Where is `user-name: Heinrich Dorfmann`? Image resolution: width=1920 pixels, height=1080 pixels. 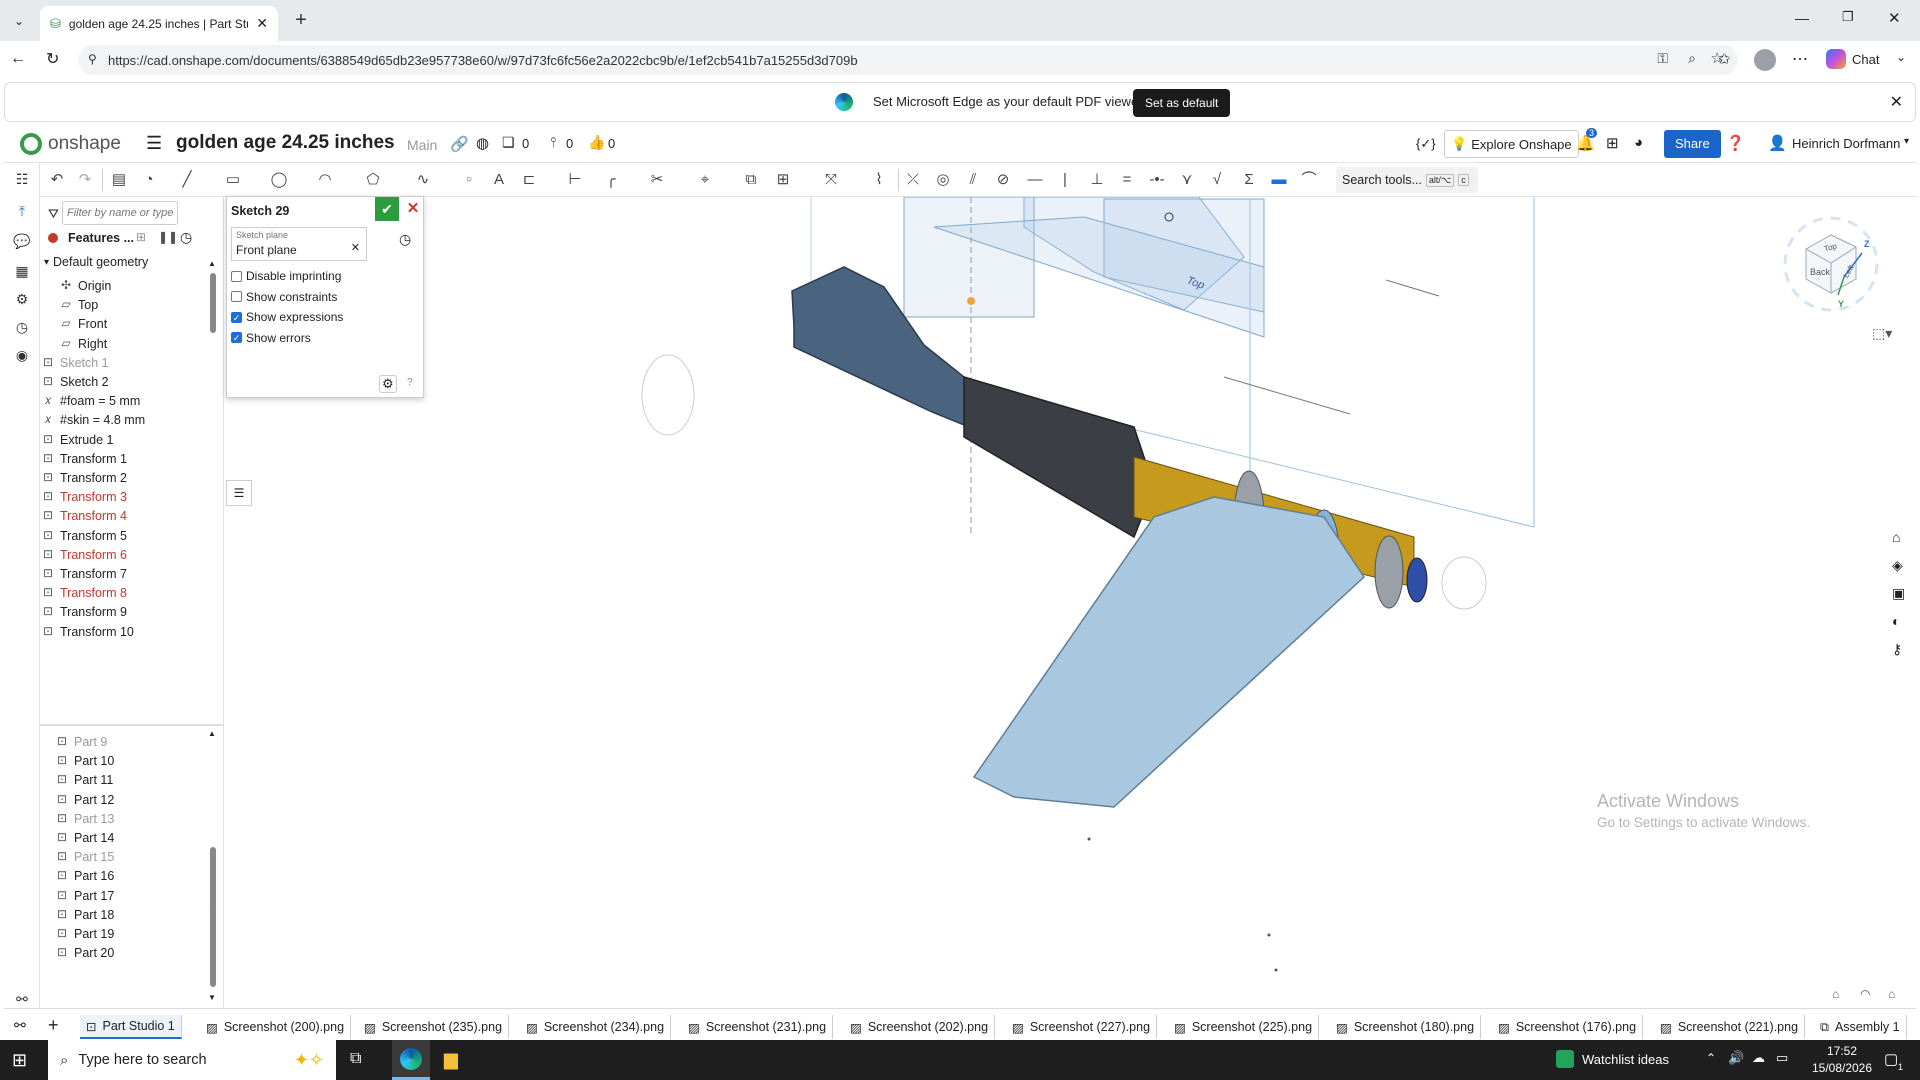 user-name: Heinrich Dorfmann is located at coordinates (1846, 143).